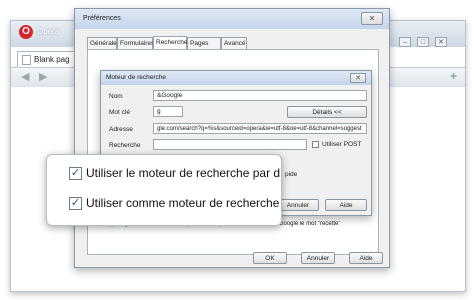 The image size is (474, 300). I want to click on browser-tab: Blank pag, so click(49, 59).